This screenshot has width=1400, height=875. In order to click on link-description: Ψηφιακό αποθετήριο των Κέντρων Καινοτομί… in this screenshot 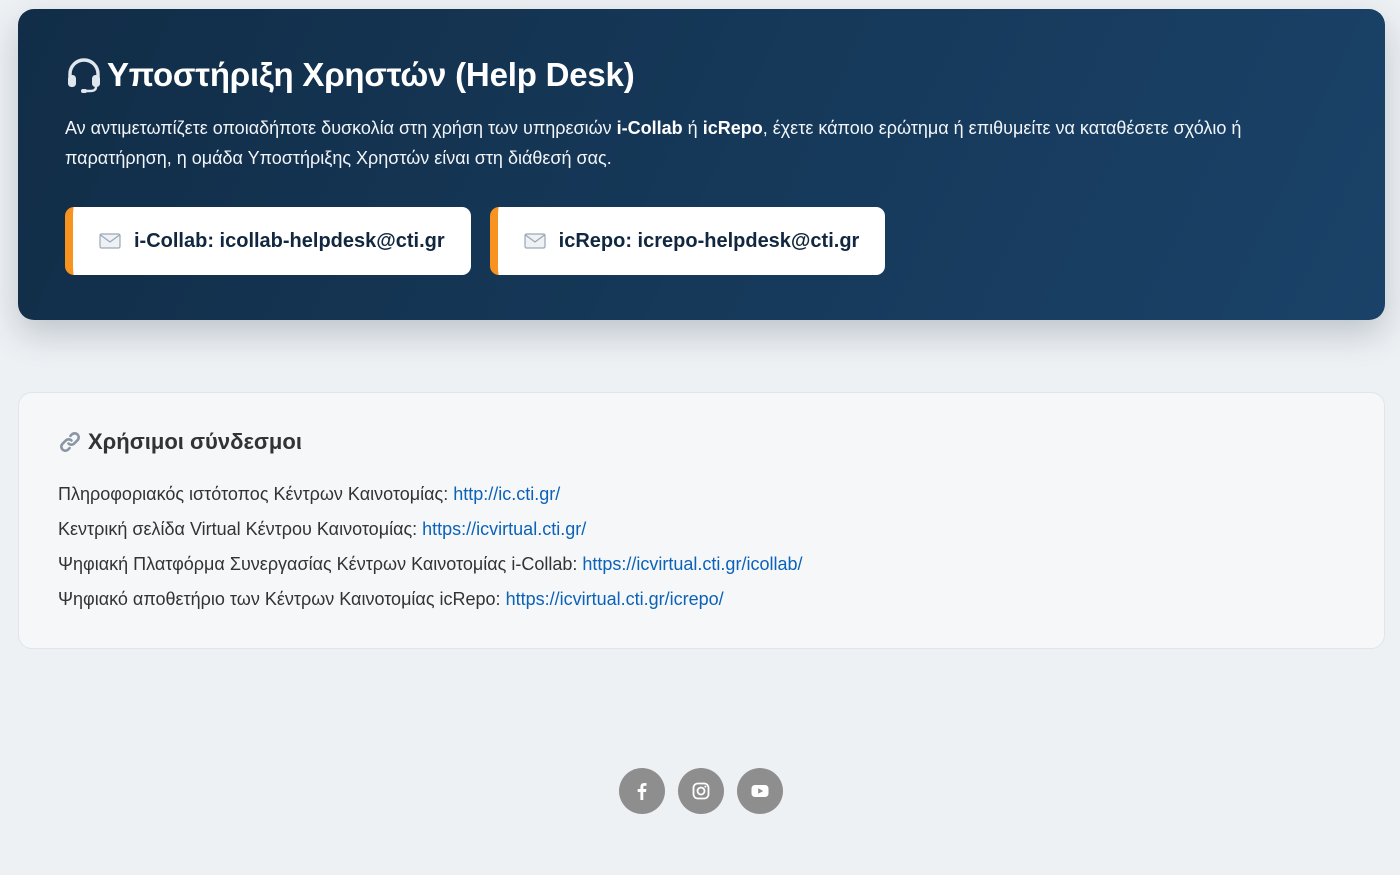, I will do `click(282, 599)`.